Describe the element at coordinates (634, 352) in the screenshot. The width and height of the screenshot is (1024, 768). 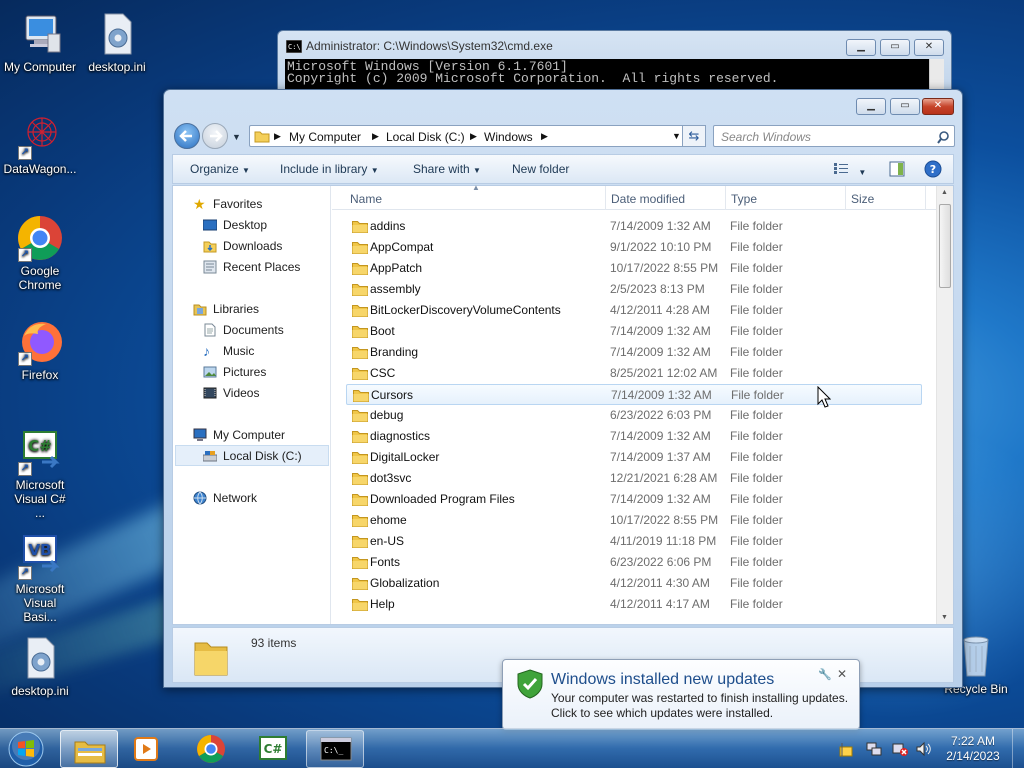
I see `file-row: Branding 7/14/2009 1:32 AM File folder` at that location.